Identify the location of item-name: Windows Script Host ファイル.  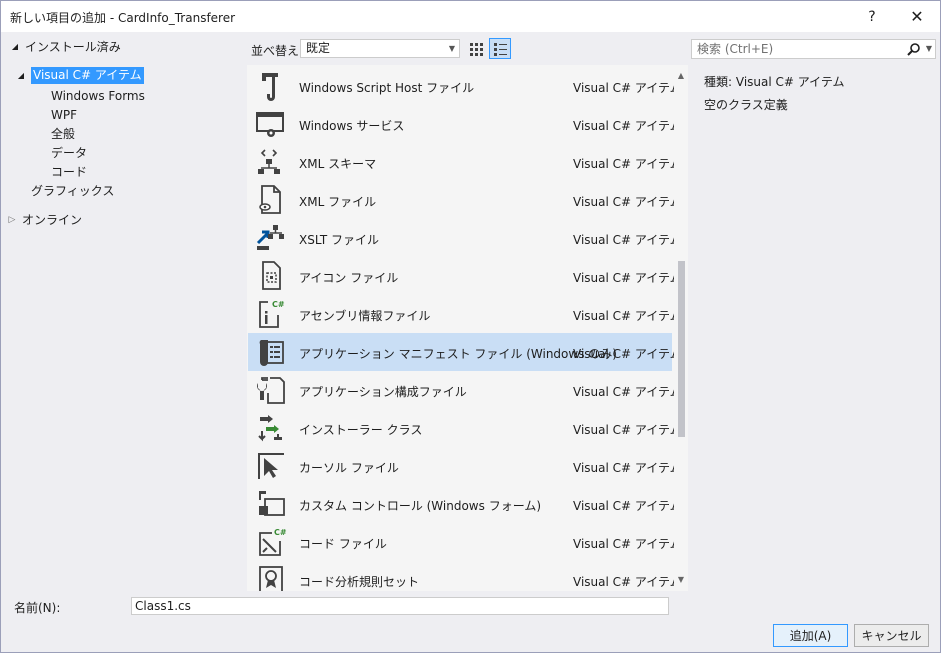
(387, 88).